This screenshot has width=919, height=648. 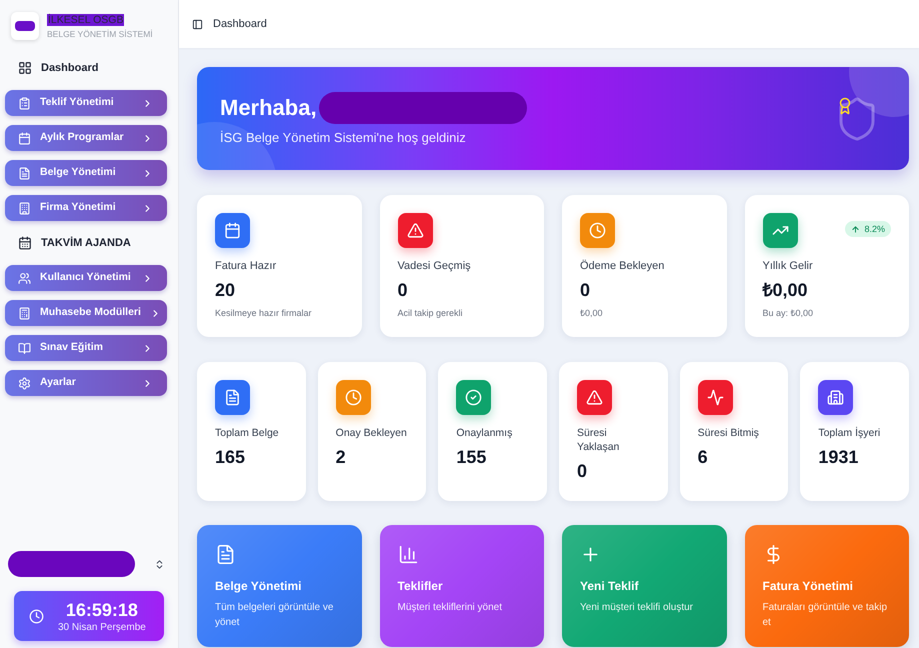 I want to click on stat-note: Acil takip gerekli, so click(x=431, y=313).